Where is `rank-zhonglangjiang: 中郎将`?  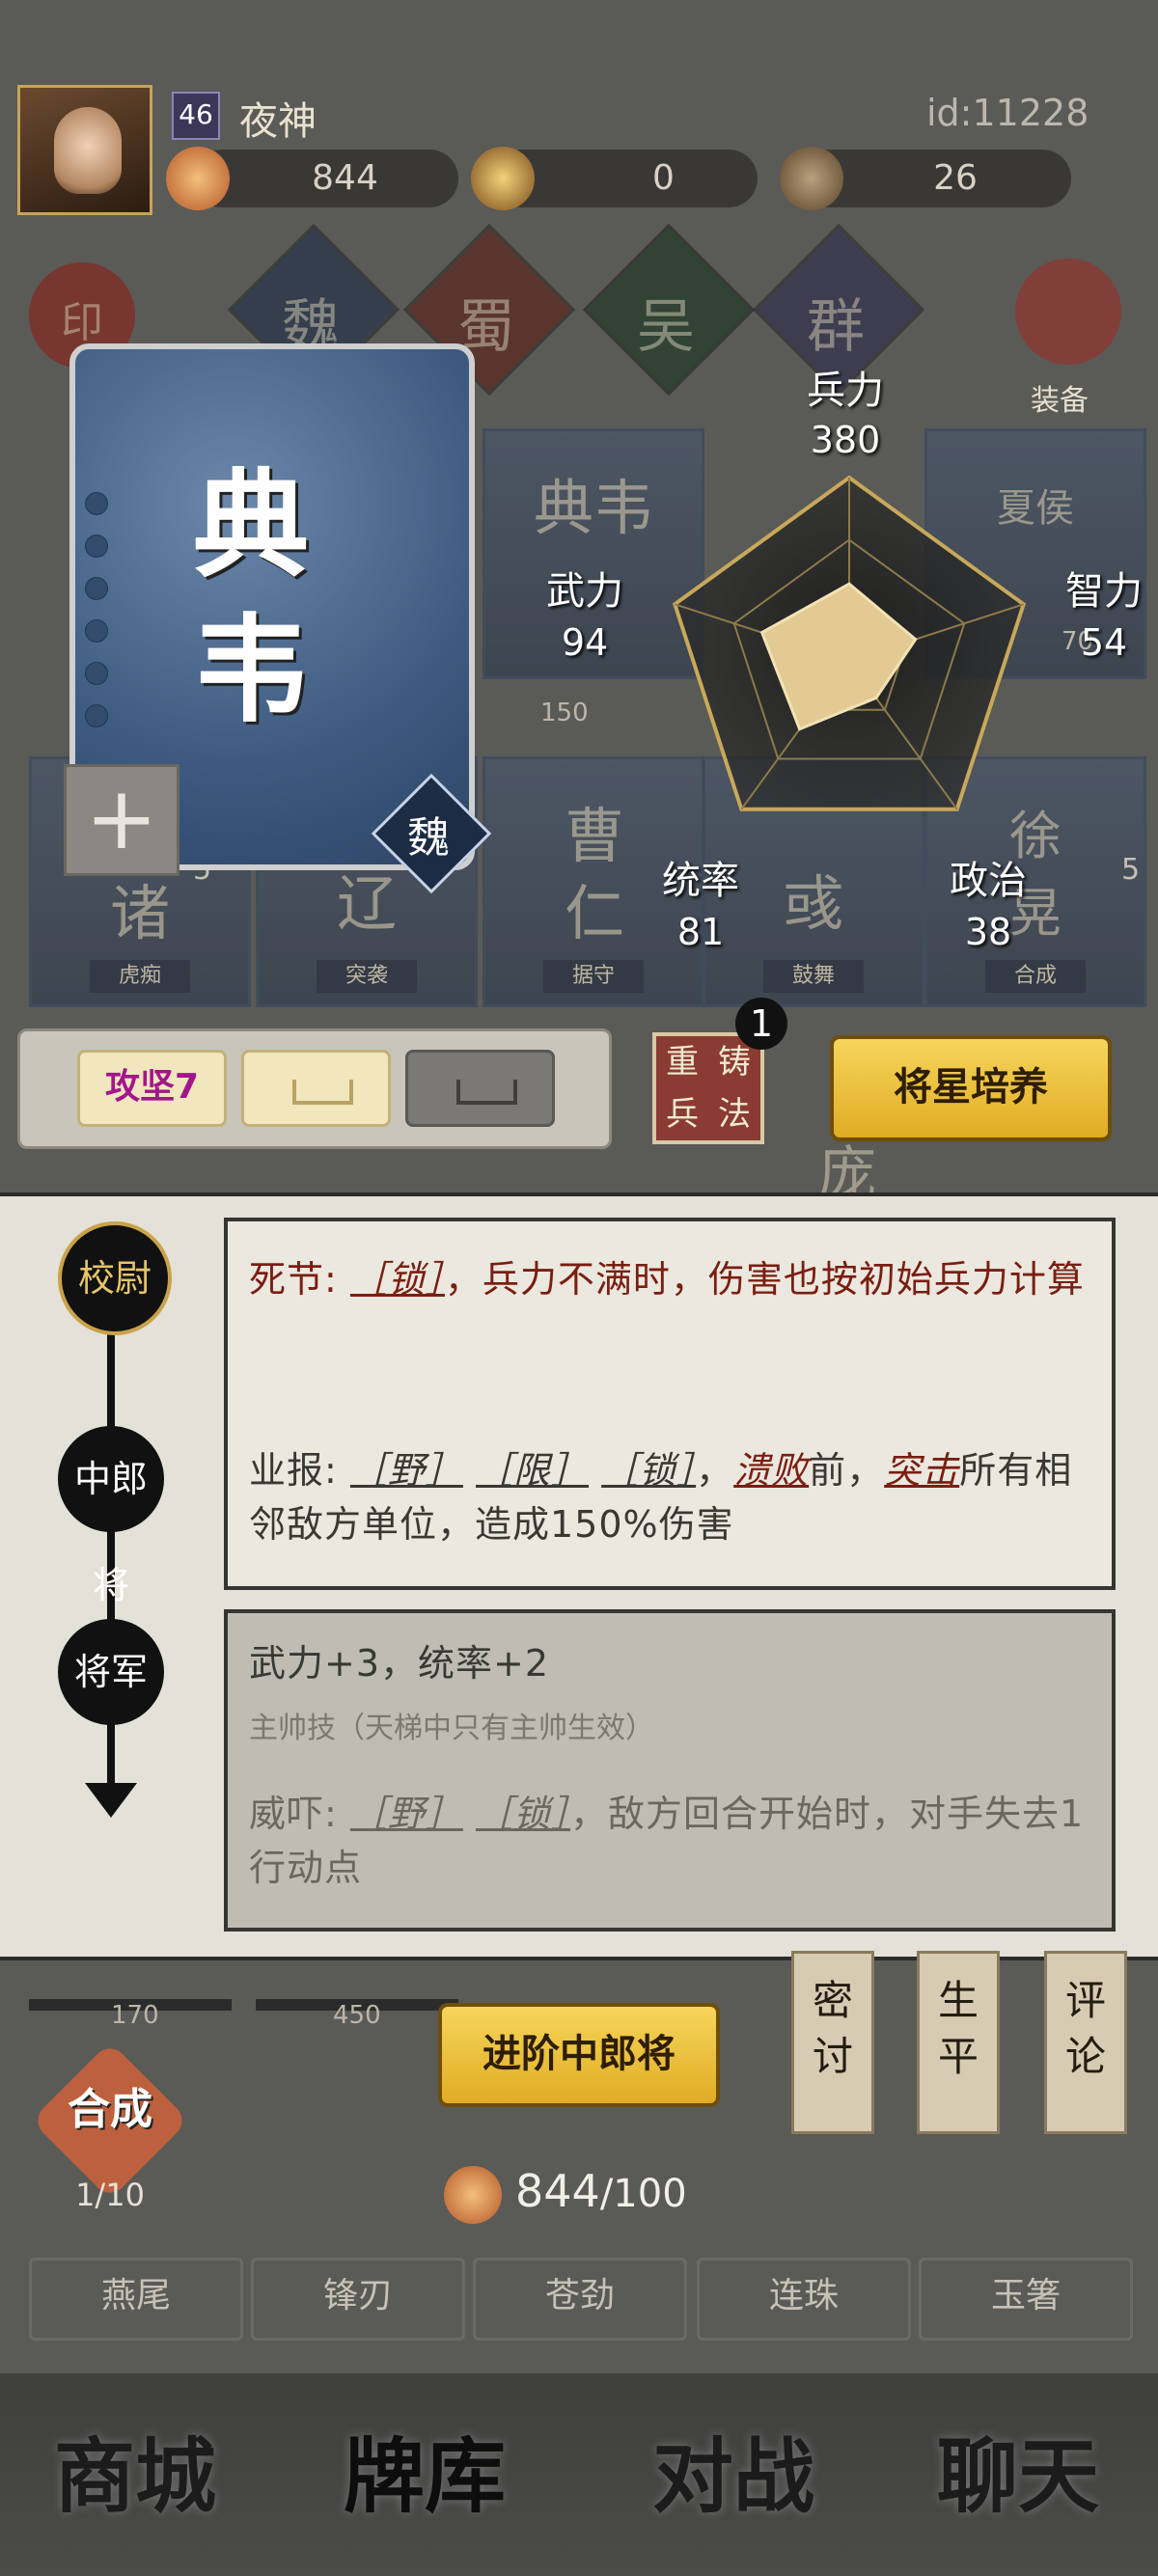 rank-zhonglangjiang: 中郎将 is located at coordinates (111, 1516).